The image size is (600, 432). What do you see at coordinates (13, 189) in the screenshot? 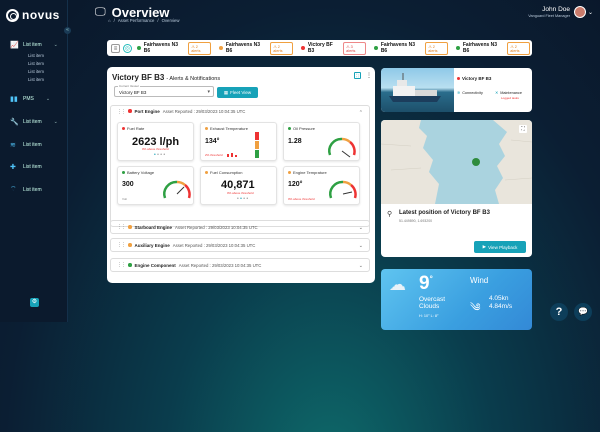
I see `wifi-icon: ⌔` at bounding box center [13, 189].